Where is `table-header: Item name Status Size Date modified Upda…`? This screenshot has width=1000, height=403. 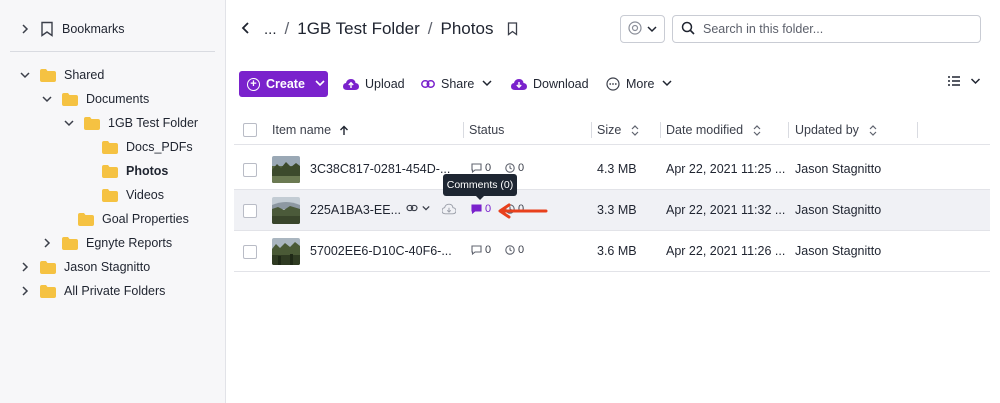 table-header: Item name Status Size Date modified Upda… is located at coordinates (612, 130).